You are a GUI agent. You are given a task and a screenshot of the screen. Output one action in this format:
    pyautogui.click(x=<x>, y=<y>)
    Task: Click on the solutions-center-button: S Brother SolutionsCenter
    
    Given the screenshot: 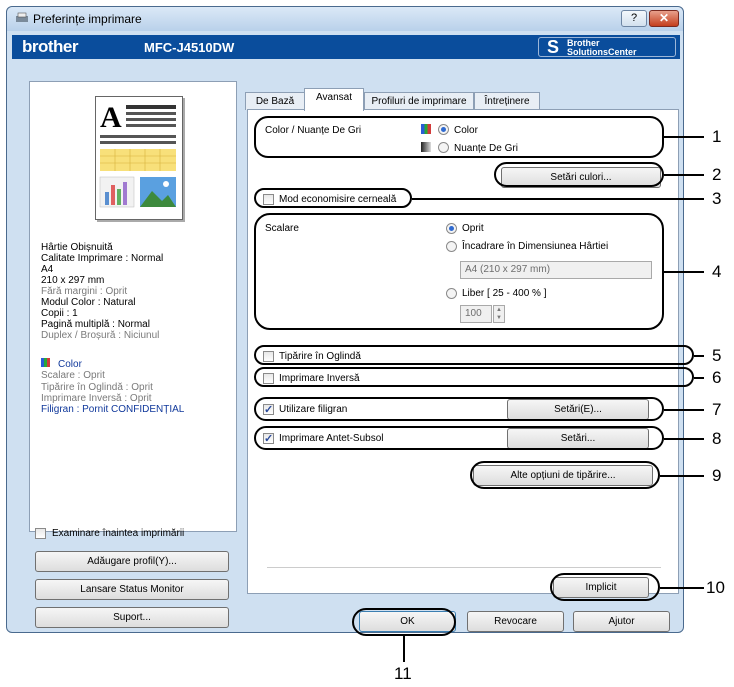 What is the action you would take?
    pyautogui.click(x=607, y=47)
    